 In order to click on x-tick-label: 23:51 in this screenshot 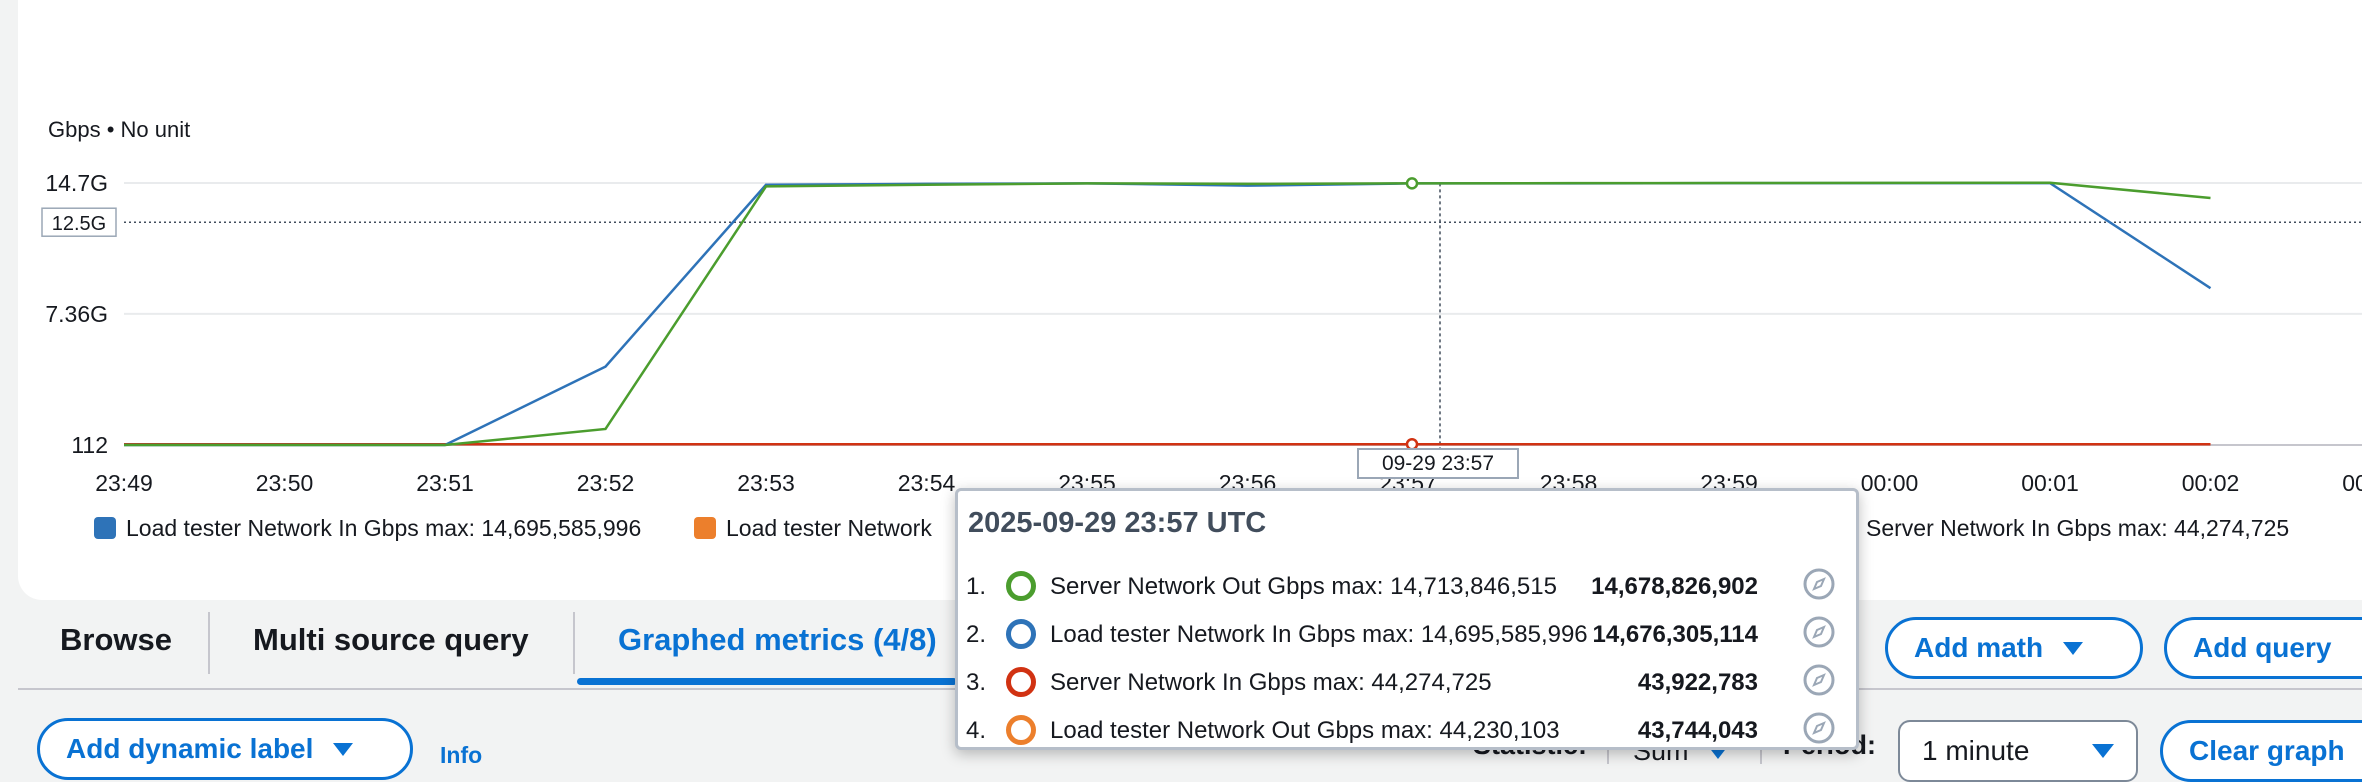, I will do `click(445, 483)`.